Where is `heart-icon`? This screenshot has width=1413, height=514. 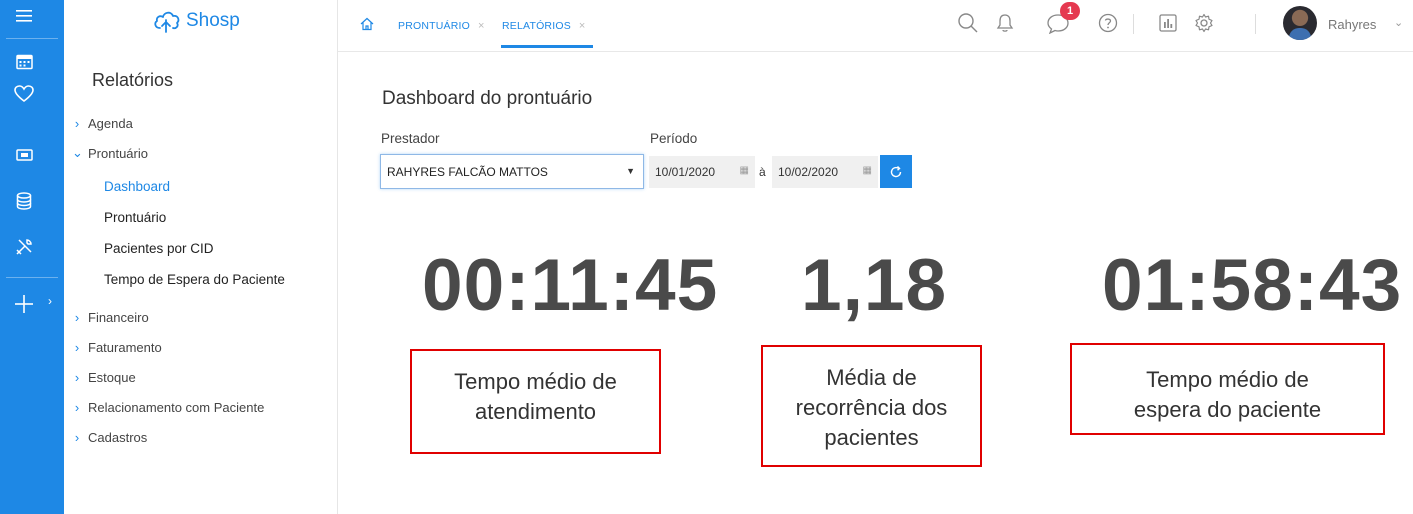 heart-icon is located at coordinates (24, 94).